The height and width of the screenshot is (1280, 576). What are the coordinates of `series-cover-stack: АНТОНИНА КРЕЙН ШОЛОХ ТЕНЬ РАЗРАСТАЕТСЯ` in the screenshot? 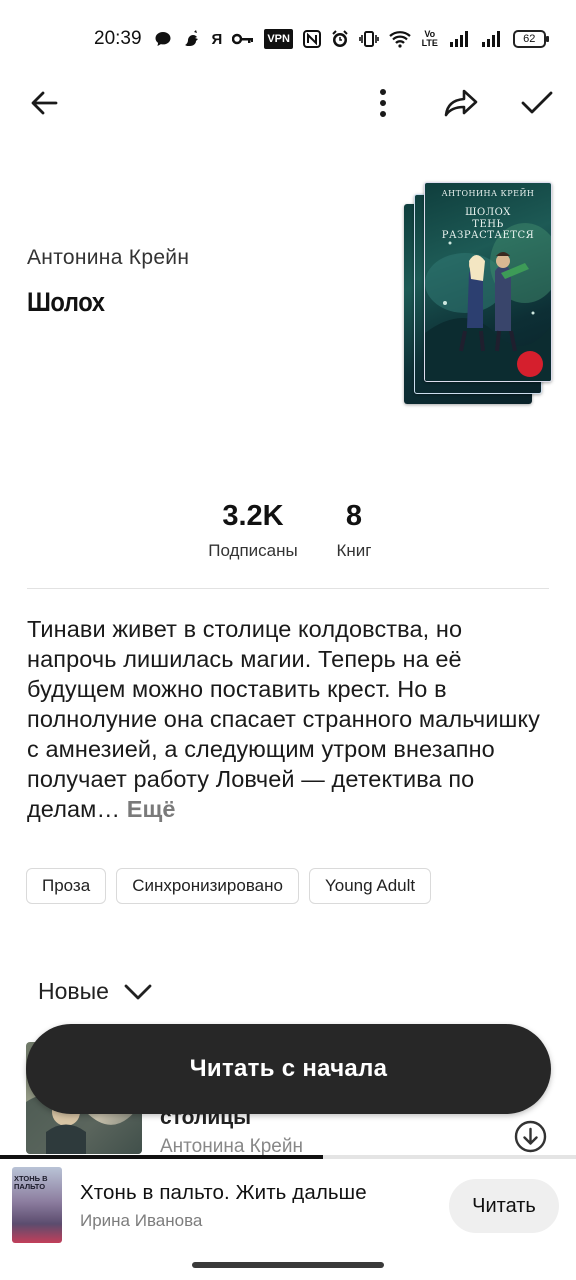 It's located at (478, 294).